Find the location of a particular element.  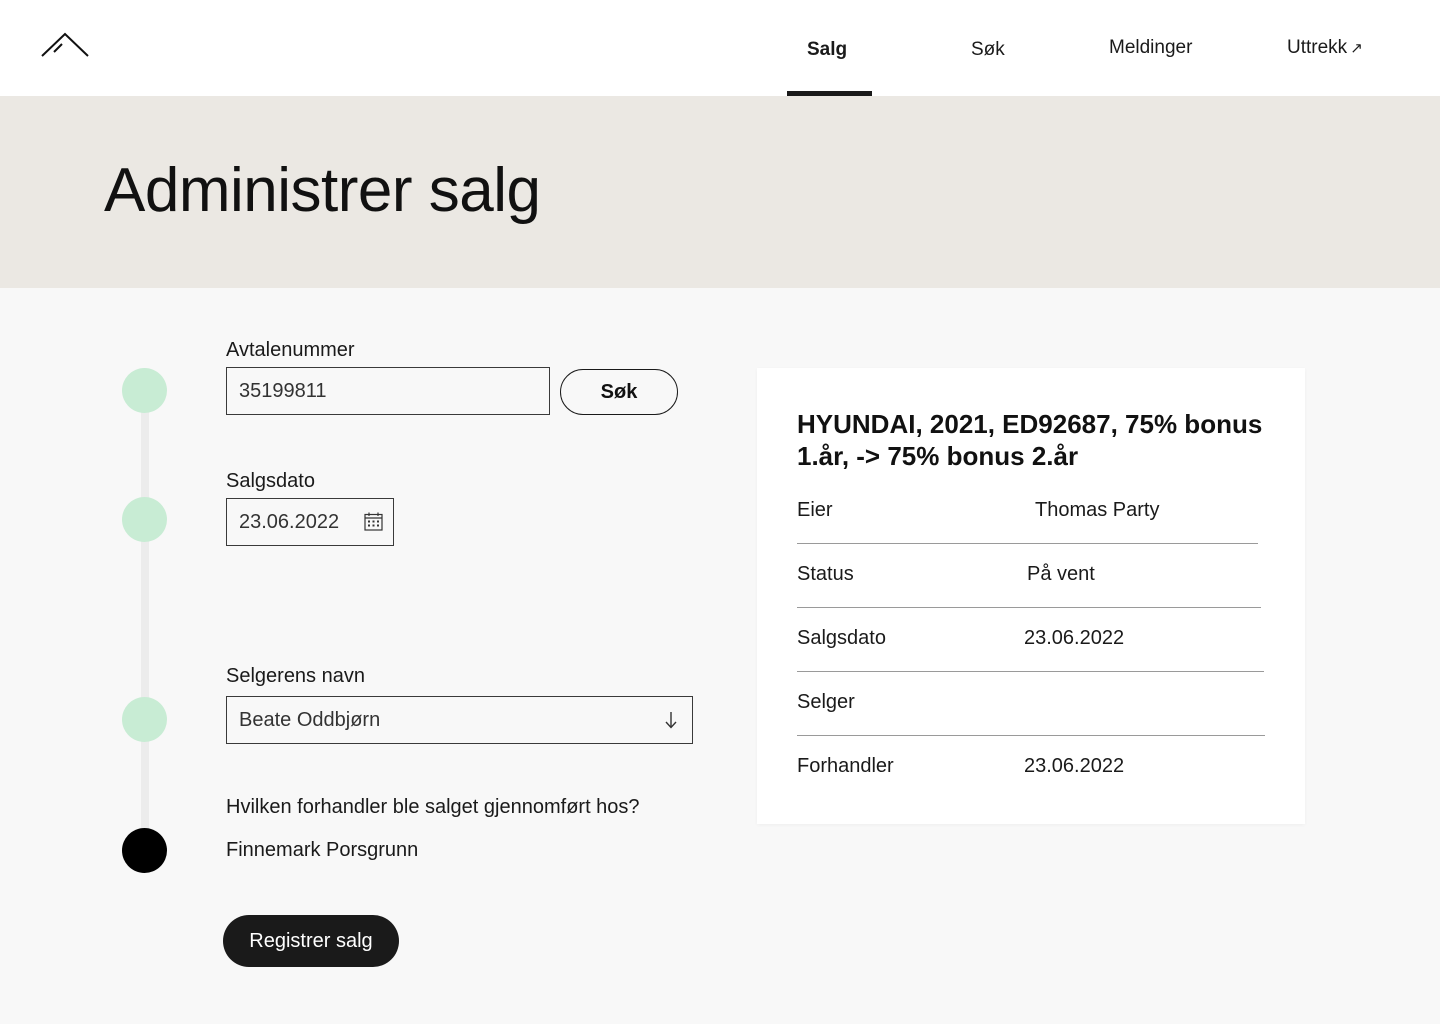

selger-label: Selgerens navn is located at coordinates (295, 676).